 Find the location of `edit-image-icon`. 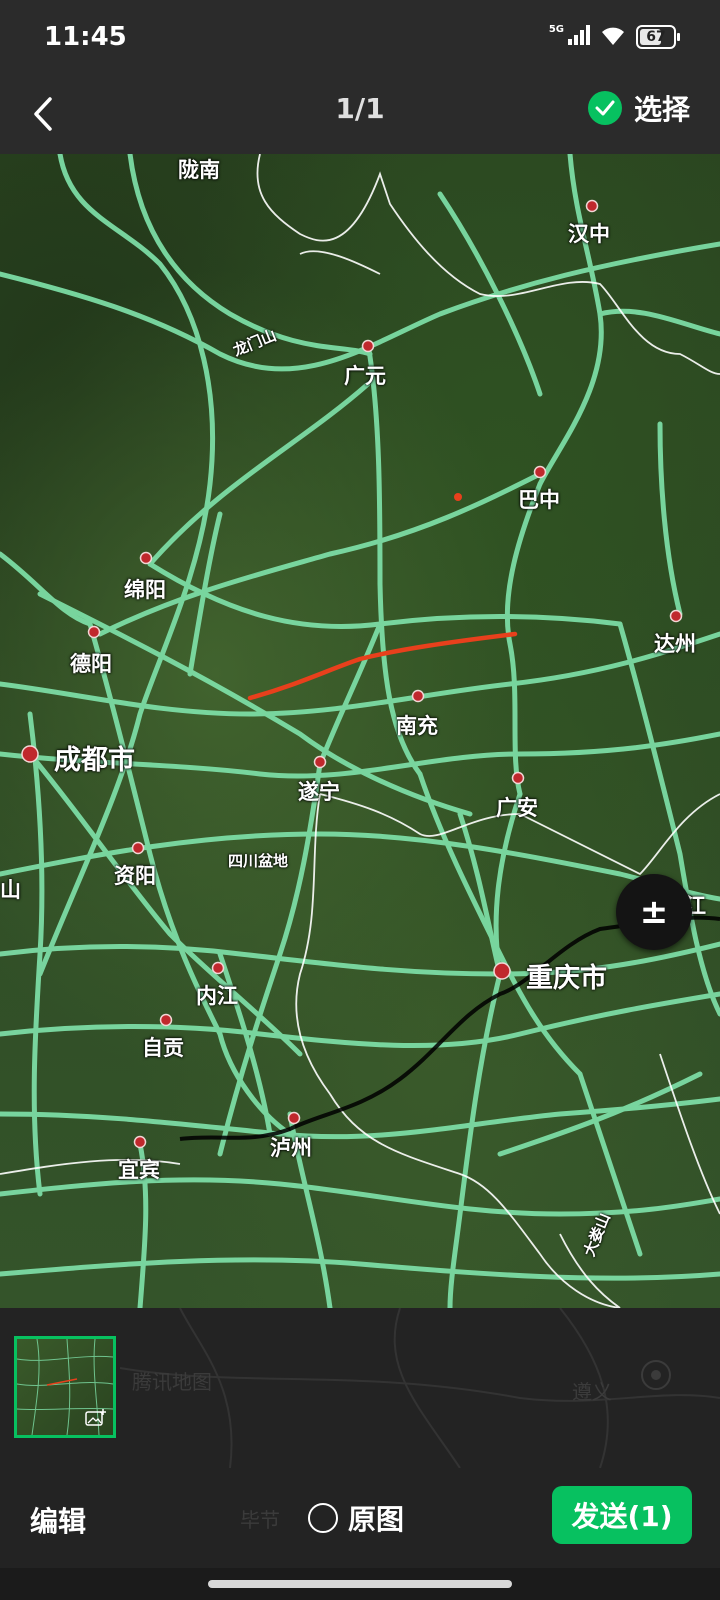

edit-image-icon is located at coordinates (95, 1417).